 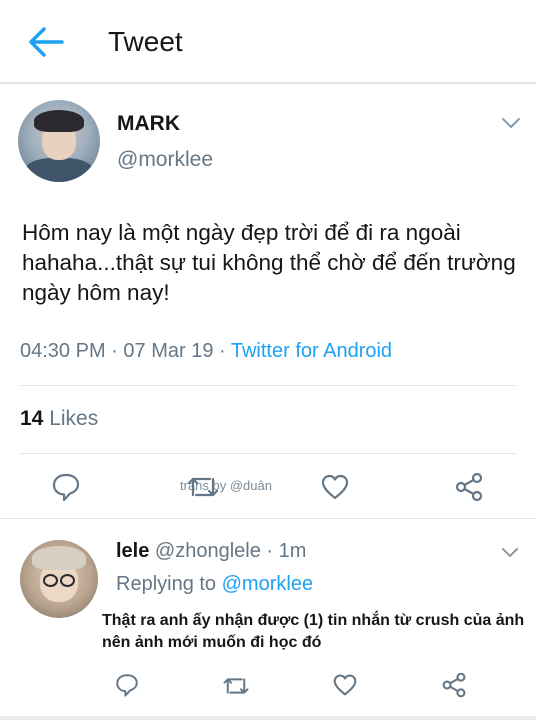 I want to click on reply-time: 1m, so click(x=292, y=551).